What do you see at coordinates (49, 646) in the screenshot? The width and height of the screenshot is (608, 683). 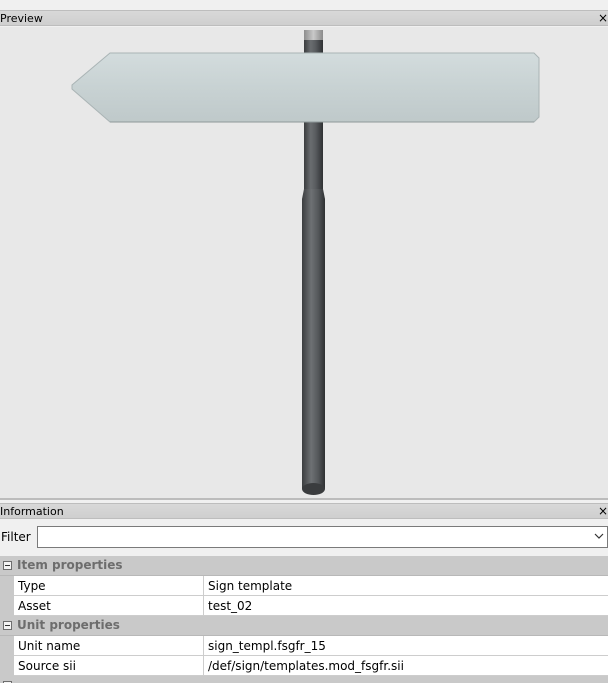 I see `property-name: Unit name` at bounding box center [49, 646].